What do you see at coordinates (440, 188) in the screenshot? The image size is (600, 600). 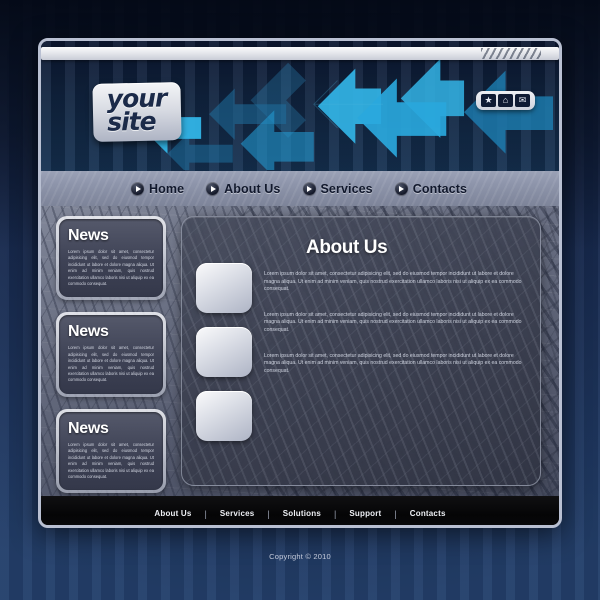 I see `nav-label-contacts: Contacts` at bounding box center [440, 188].